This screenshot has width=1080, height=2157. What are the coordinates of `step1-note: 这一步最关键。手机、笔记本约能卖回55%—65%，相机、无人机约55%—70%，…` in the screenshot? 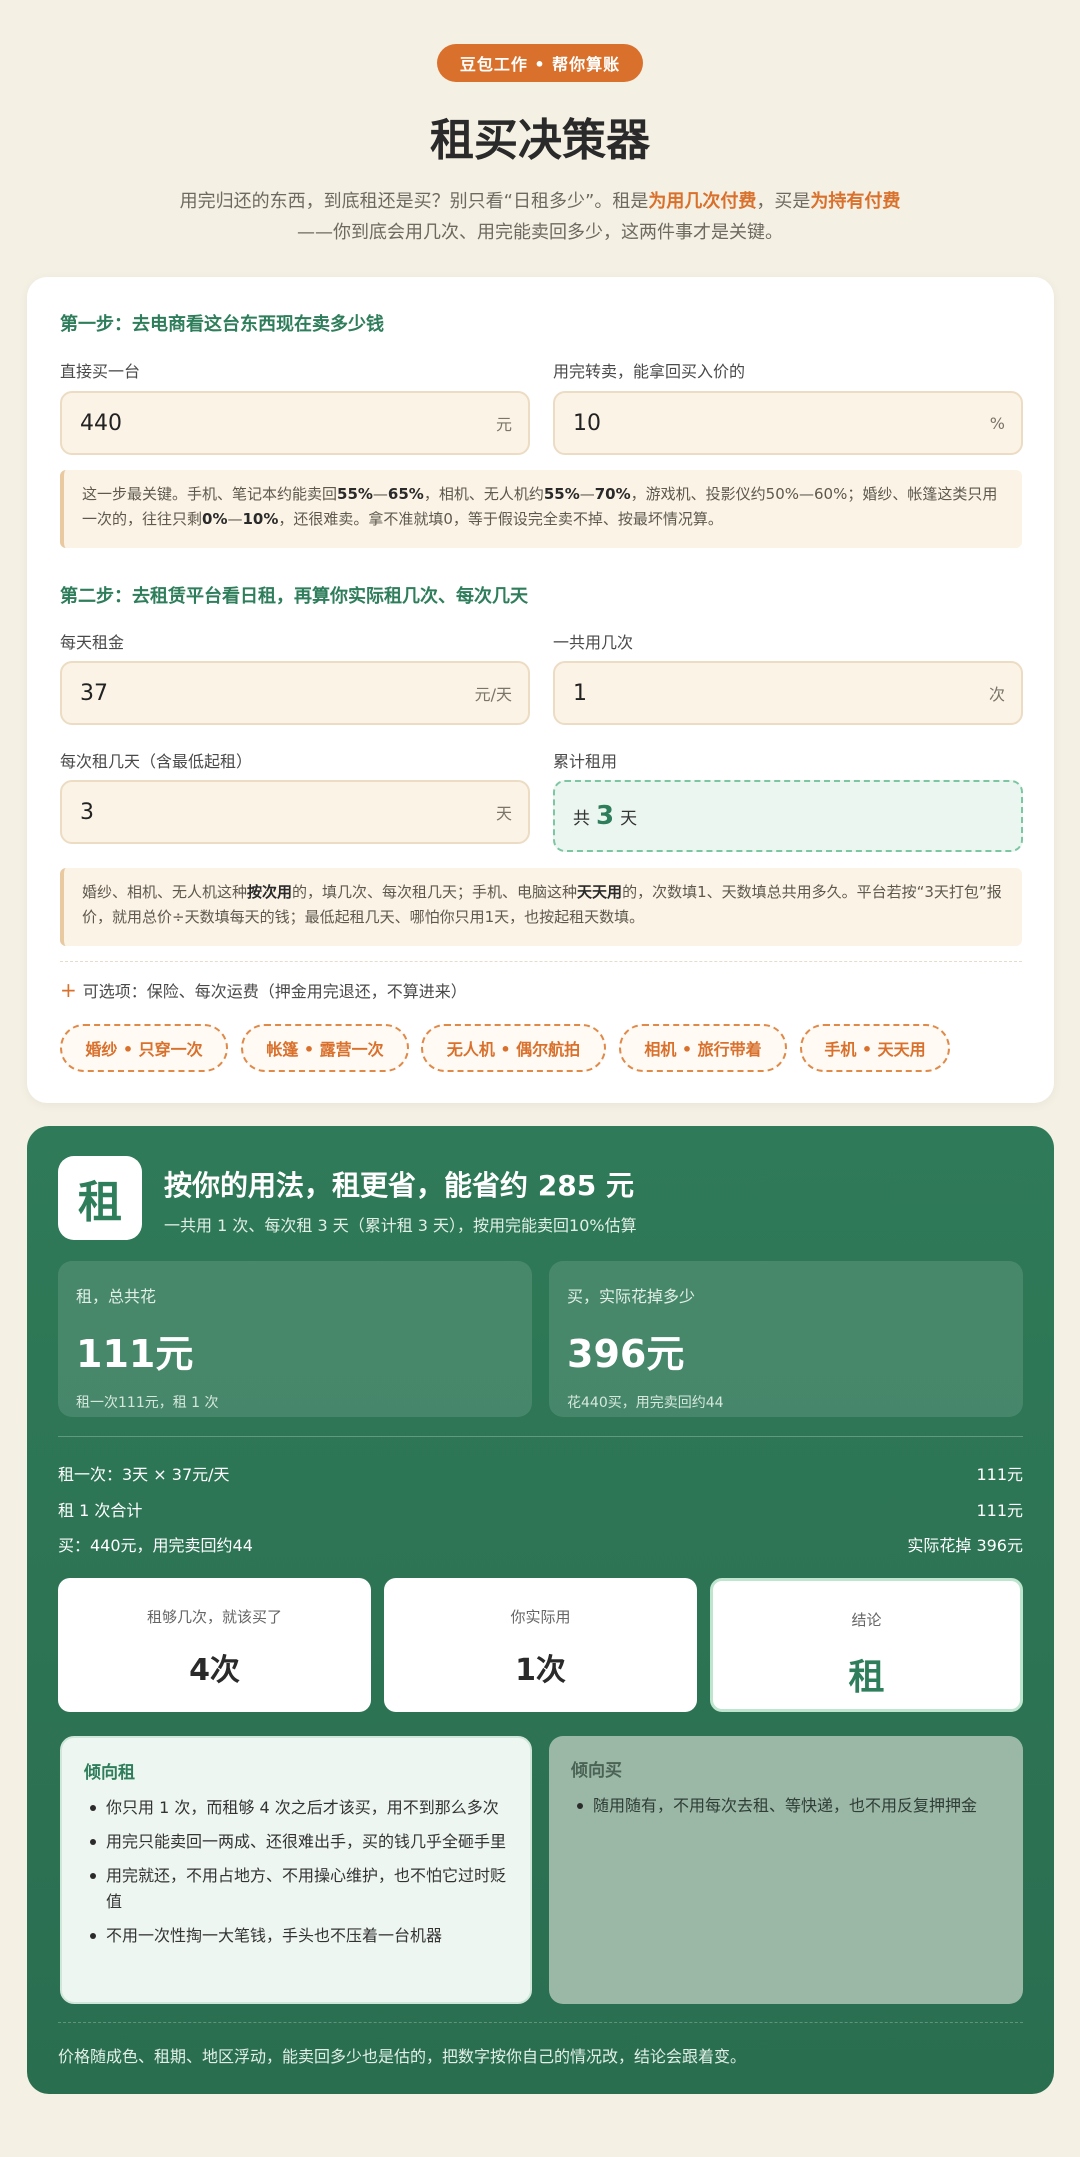 It's located at (541, 509).